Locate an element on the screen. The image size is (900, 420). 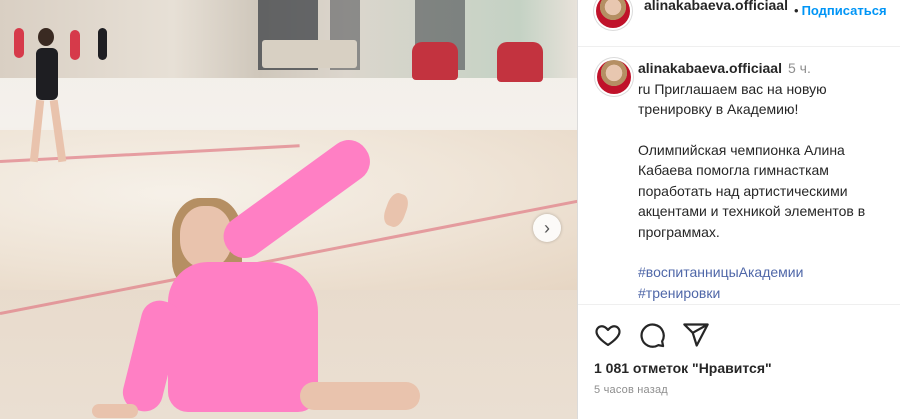
caption-time: 5 ч. is located at coordinates (799, 68).